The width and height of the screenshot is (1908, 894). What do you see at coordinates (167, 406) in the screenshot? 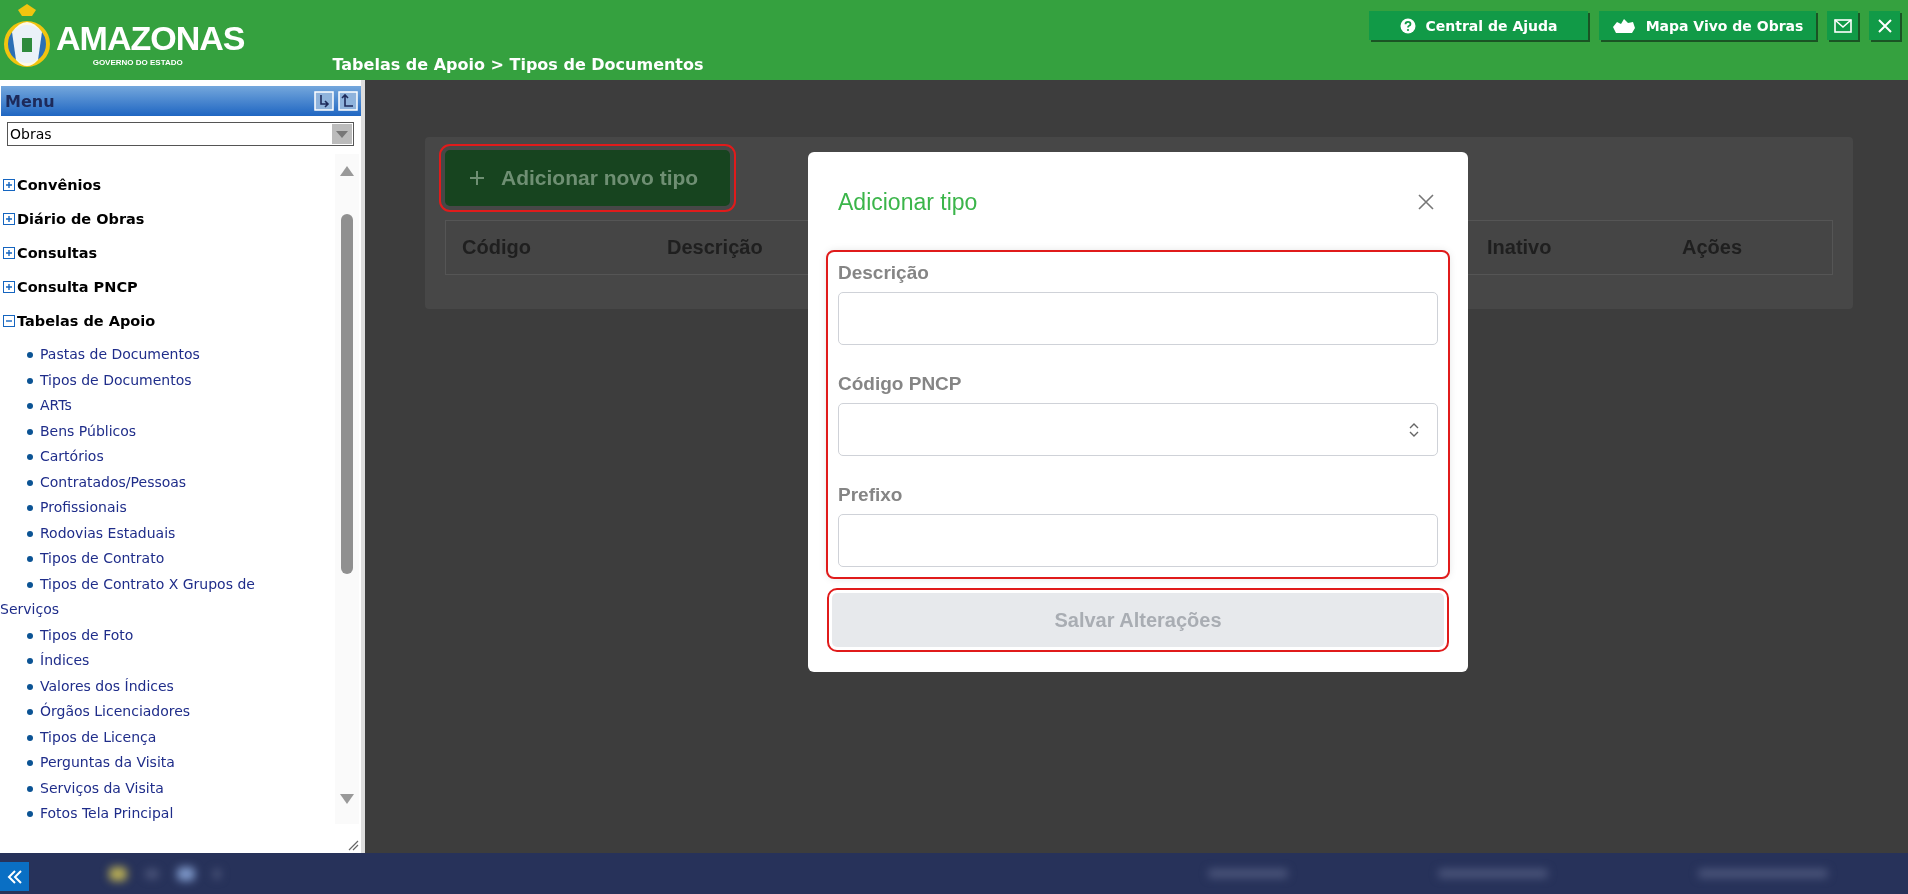
I see `menu-link: ARTs` at bounding box center [167, 406].